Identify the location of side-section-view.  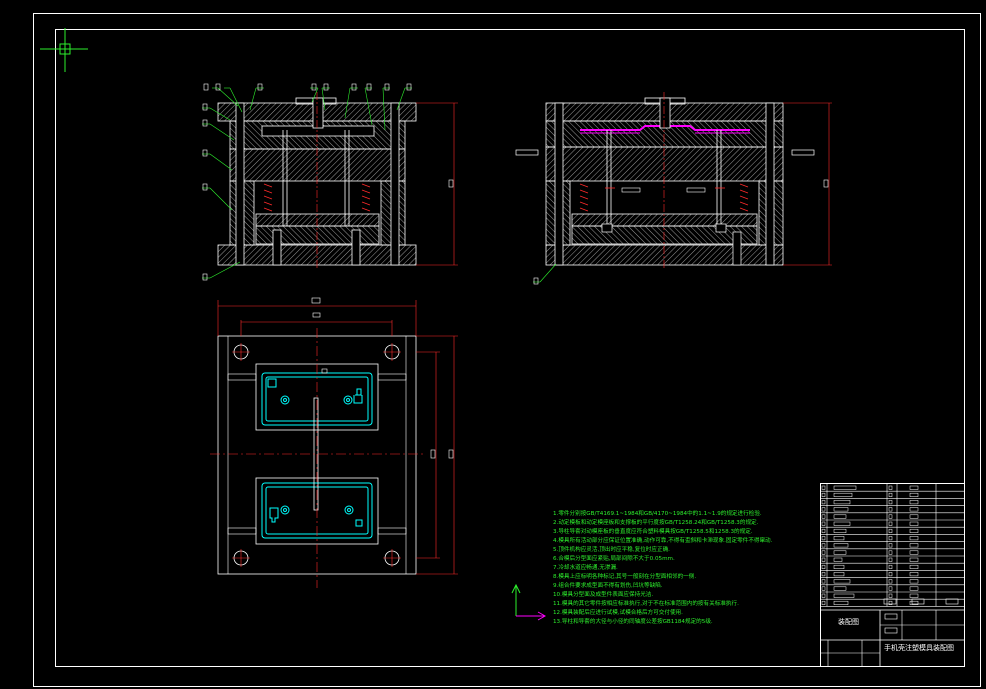
(673, 188).